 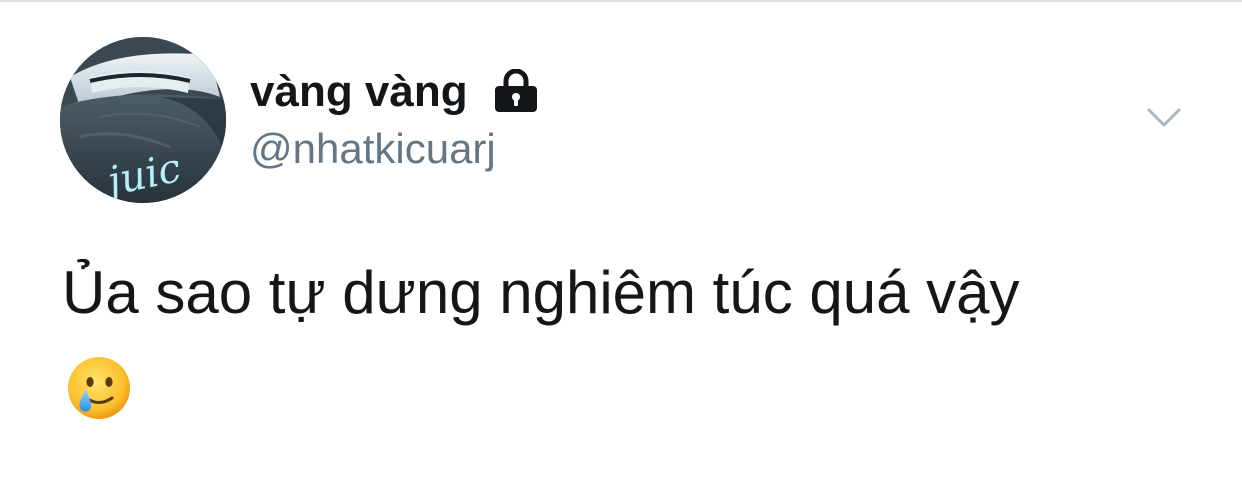 I want to click on lock-icon, so click(x=516, y=90).